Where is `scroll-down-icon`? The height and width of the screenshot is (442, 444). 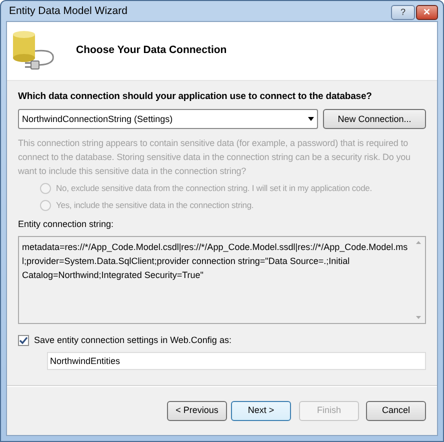
scroll-down-icon is located at coordinates (418, 317).